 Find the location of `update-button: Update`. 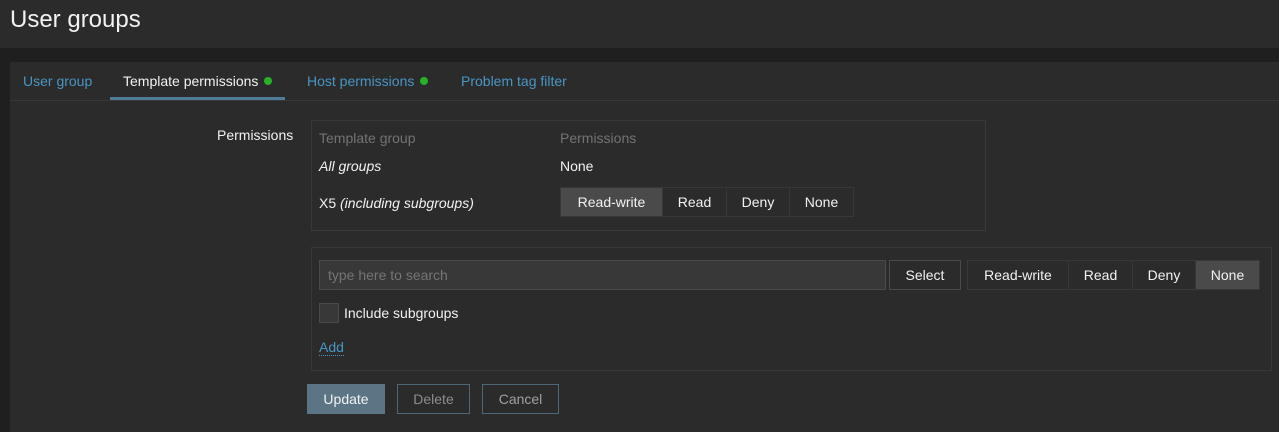

update-button: Update is located at coordinates (346, 399).